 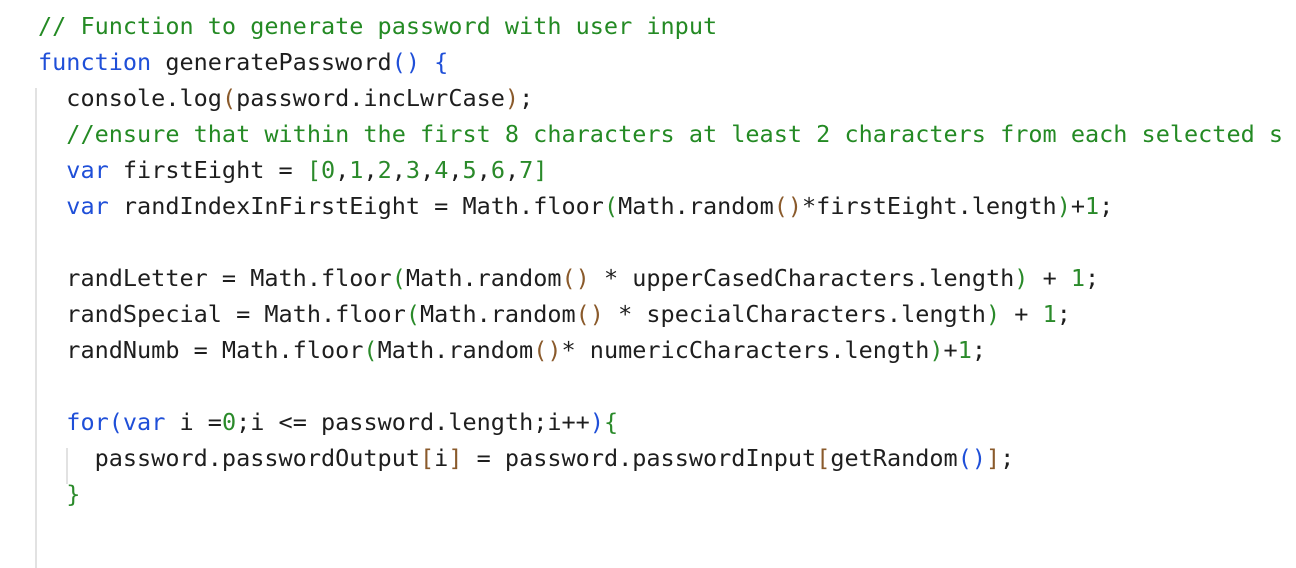 I want to click on code-token-number: {, so click(x=611, y=422).